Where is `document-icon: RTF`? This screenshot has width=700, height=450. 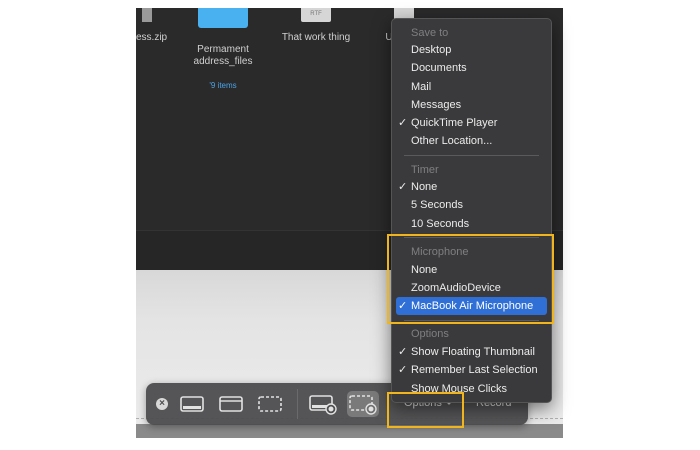 document-icon: RTF is located at coordinates (316, 15).